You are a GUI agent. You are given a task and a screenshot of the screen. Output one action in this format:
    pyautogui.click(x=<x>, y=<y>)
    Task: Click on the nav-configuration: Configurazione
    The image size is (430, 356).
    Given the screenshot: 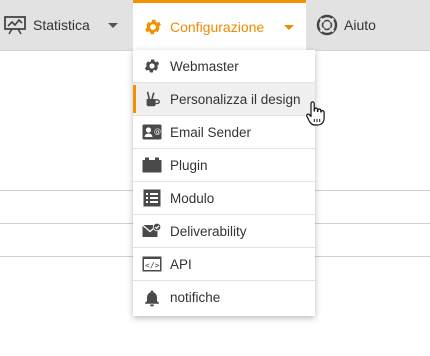 What is the action you would take?
    pyautogui.click(x=219, y=25)
    